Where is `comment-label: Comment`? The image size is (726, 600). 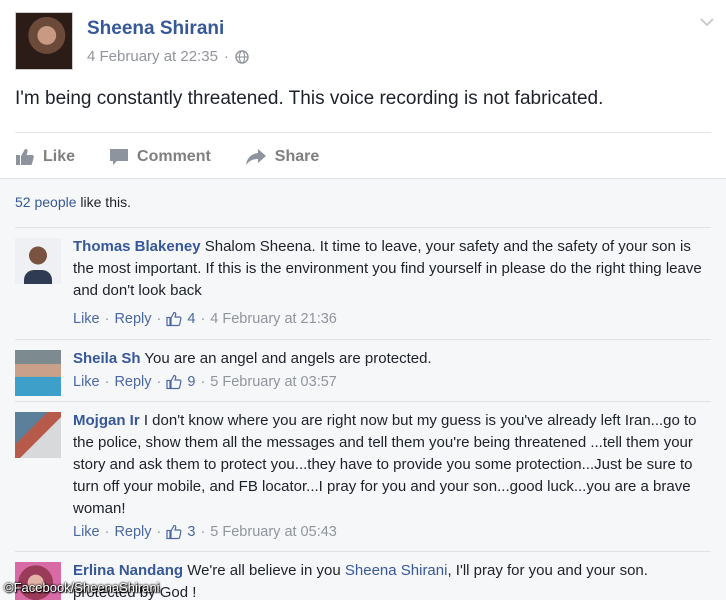 comment-label: Comment is located at coordinates (174, 156).